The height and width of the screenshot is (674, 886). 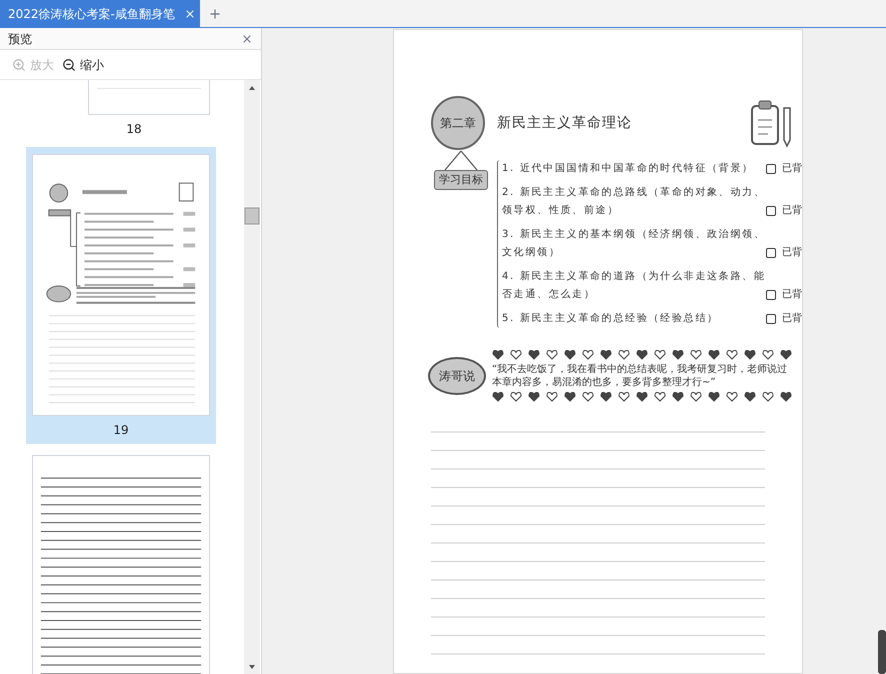 What do you see at coordinates (634, 286) in the screenshot?
I see `goal-text: 4. 新民主主义革命的道路（为什么非走这条路、能否走通、怎么走）` at bounding box center [634, 286].